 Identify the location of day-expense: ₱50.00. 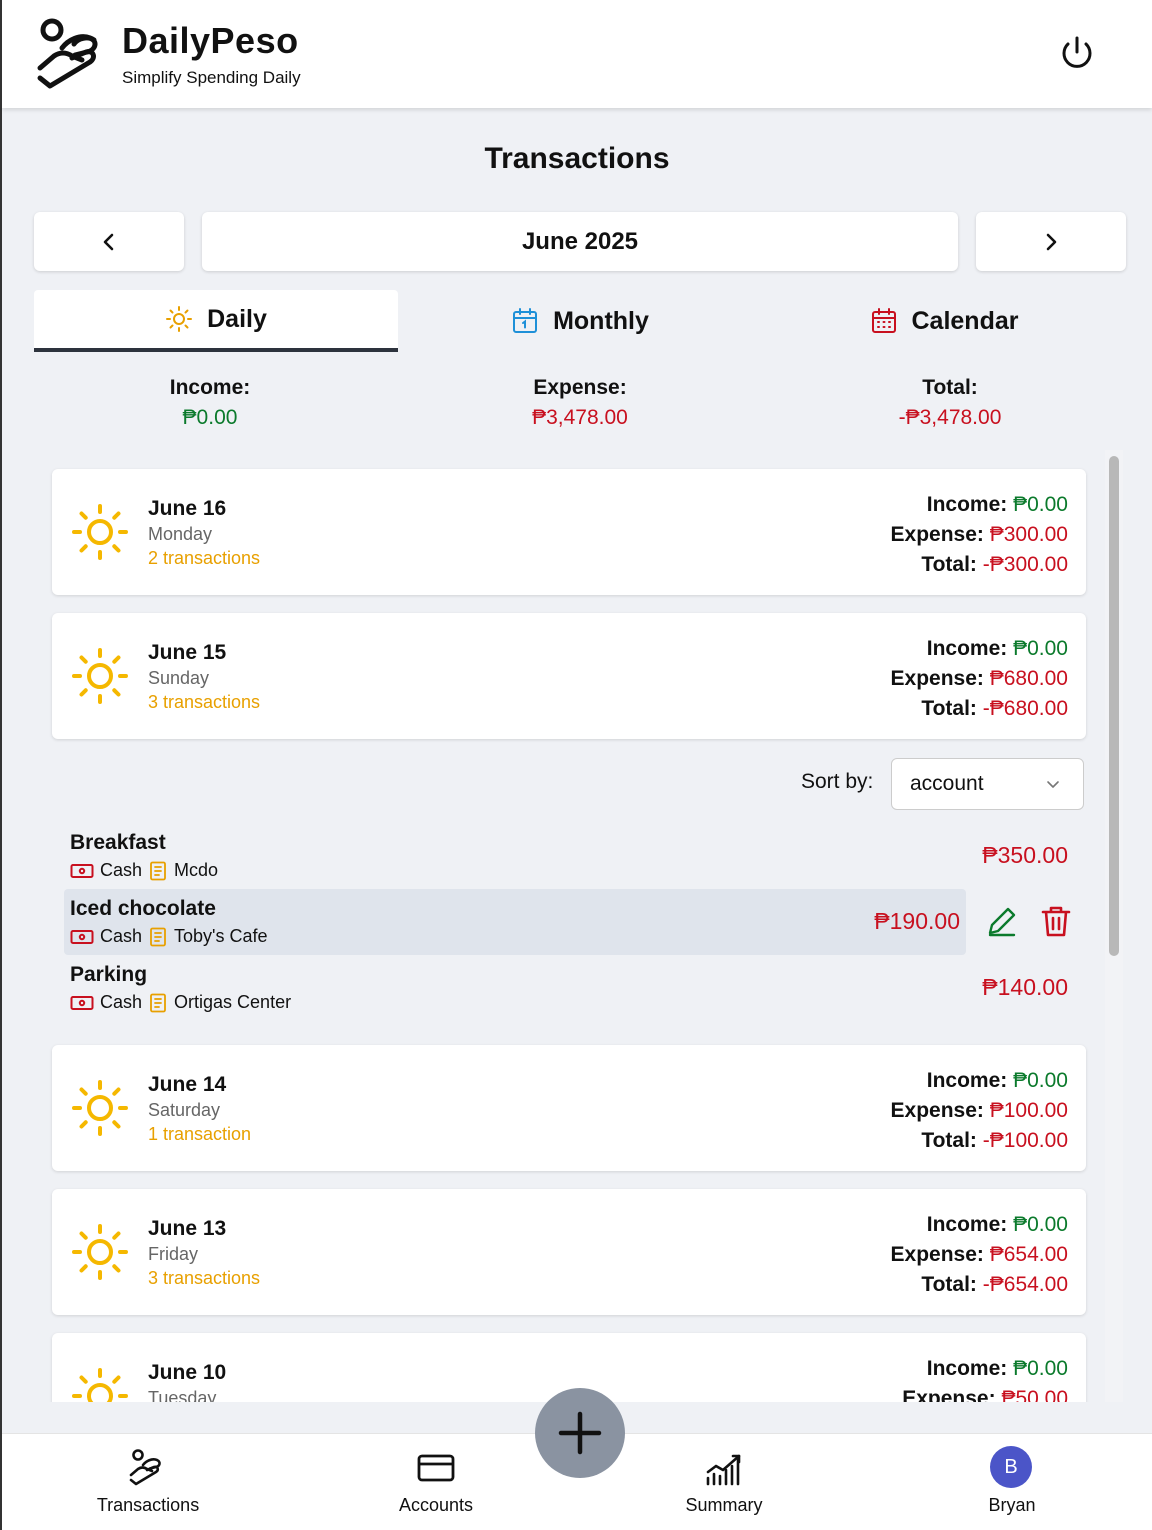
(1034, 1394).